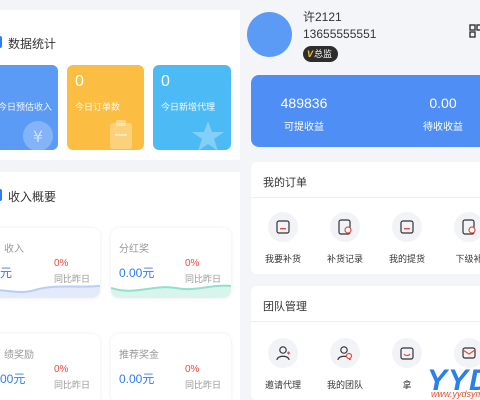 The image size is (480, 400). Describe the element at coordinates (323, 54) in the screenshot. I see `level-badge-label: 总监` at that location.